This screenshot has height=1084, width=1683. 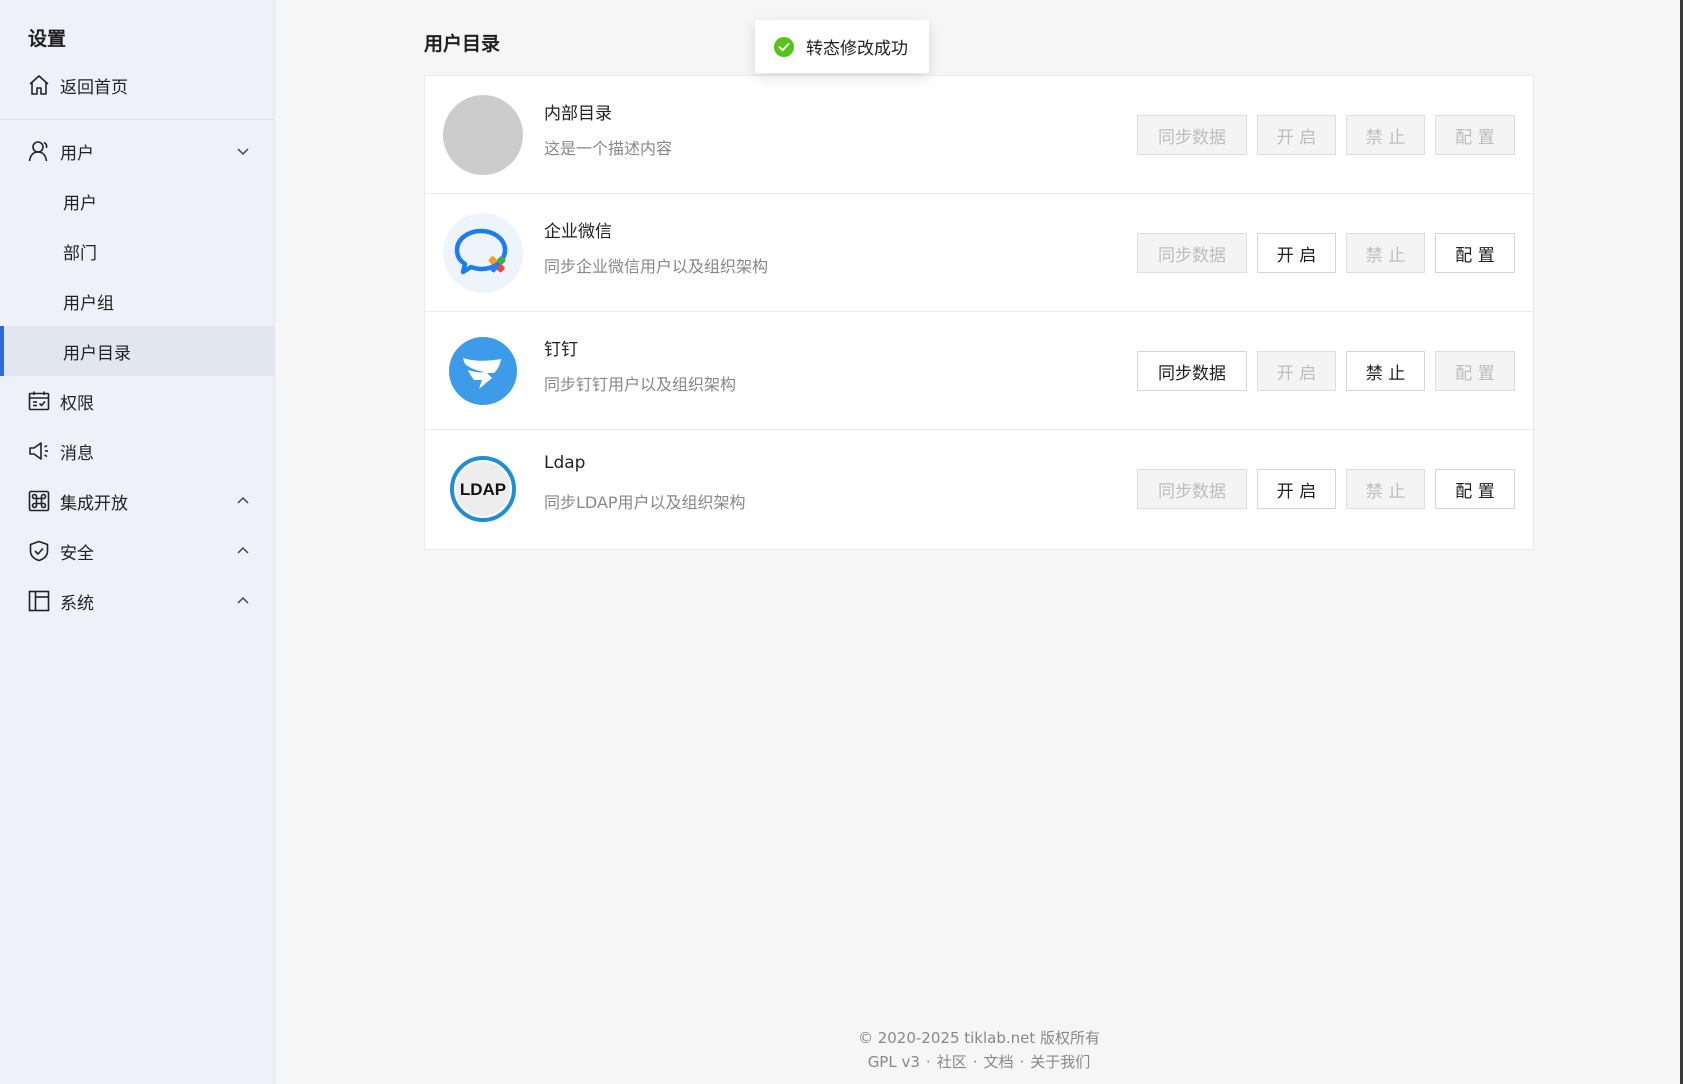 I want to click on footer-link-about: 关于我们, so click(x=1060, y=1062).